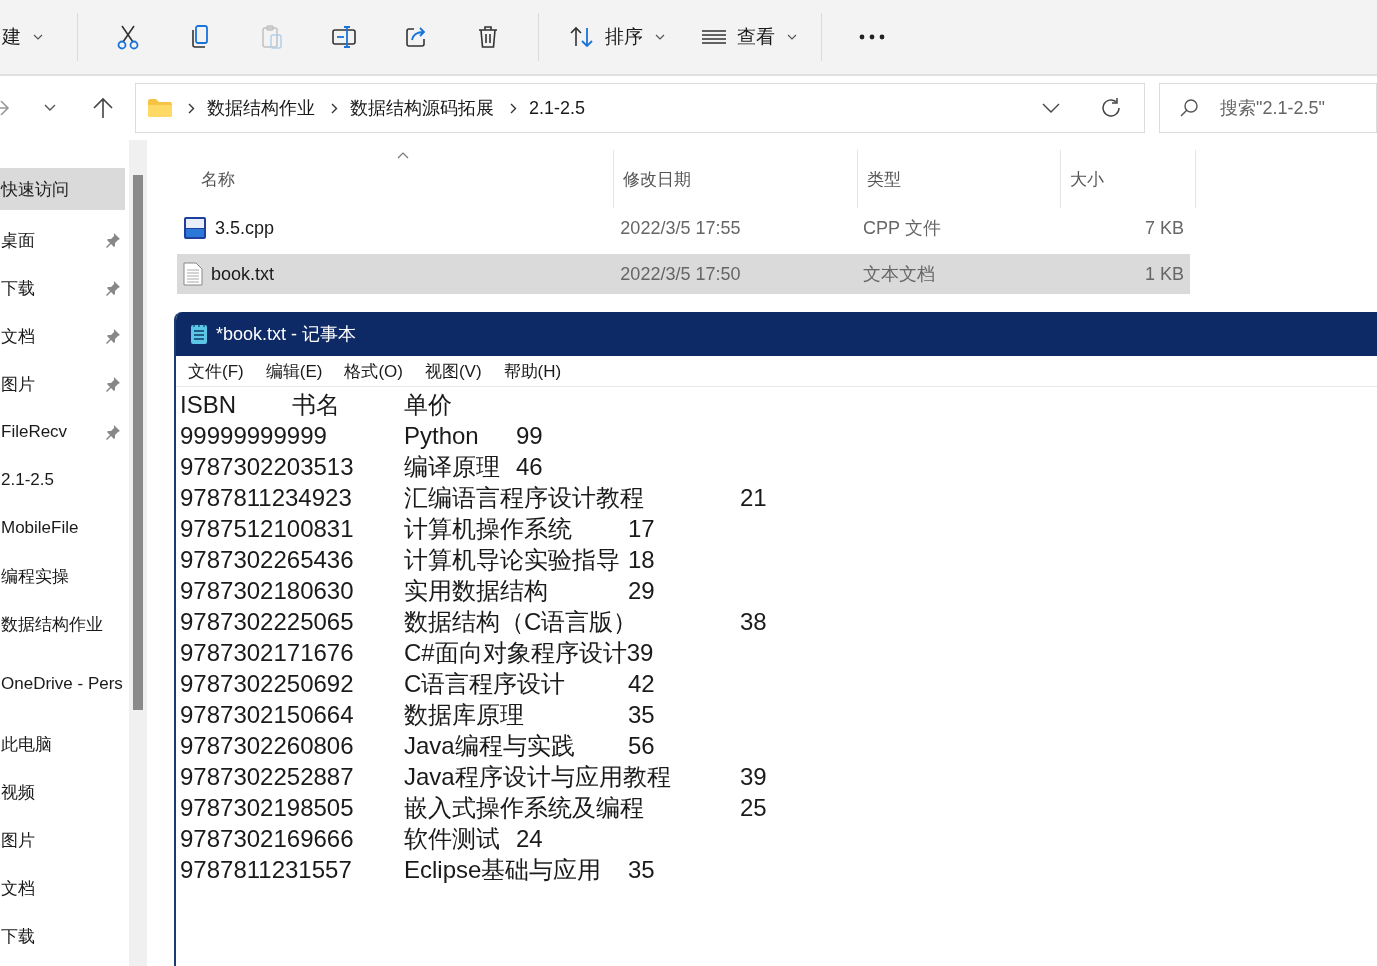 This screenshot has width=1377, height=966. Describe the element at coordinates (62, 480) in the screenshot. I see `sidebar-item: 2.1-2.5` at that location.